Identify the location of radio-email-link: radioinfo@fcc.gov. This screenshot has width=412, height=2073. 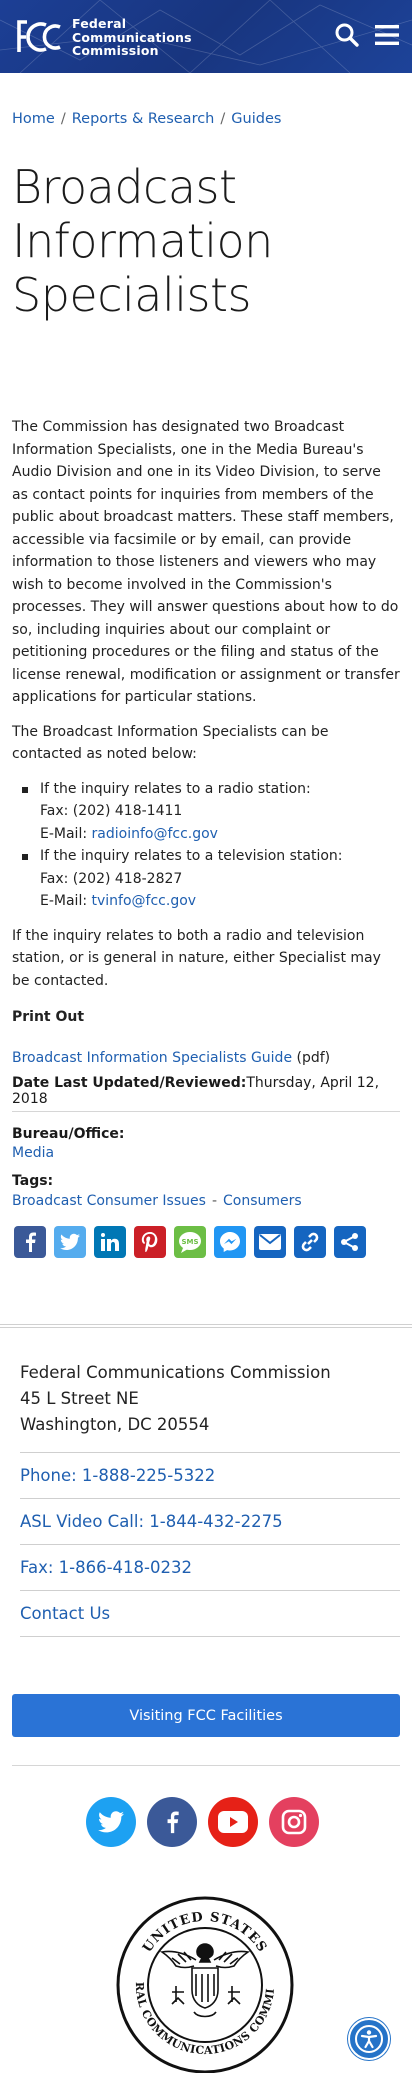
(155, 834).